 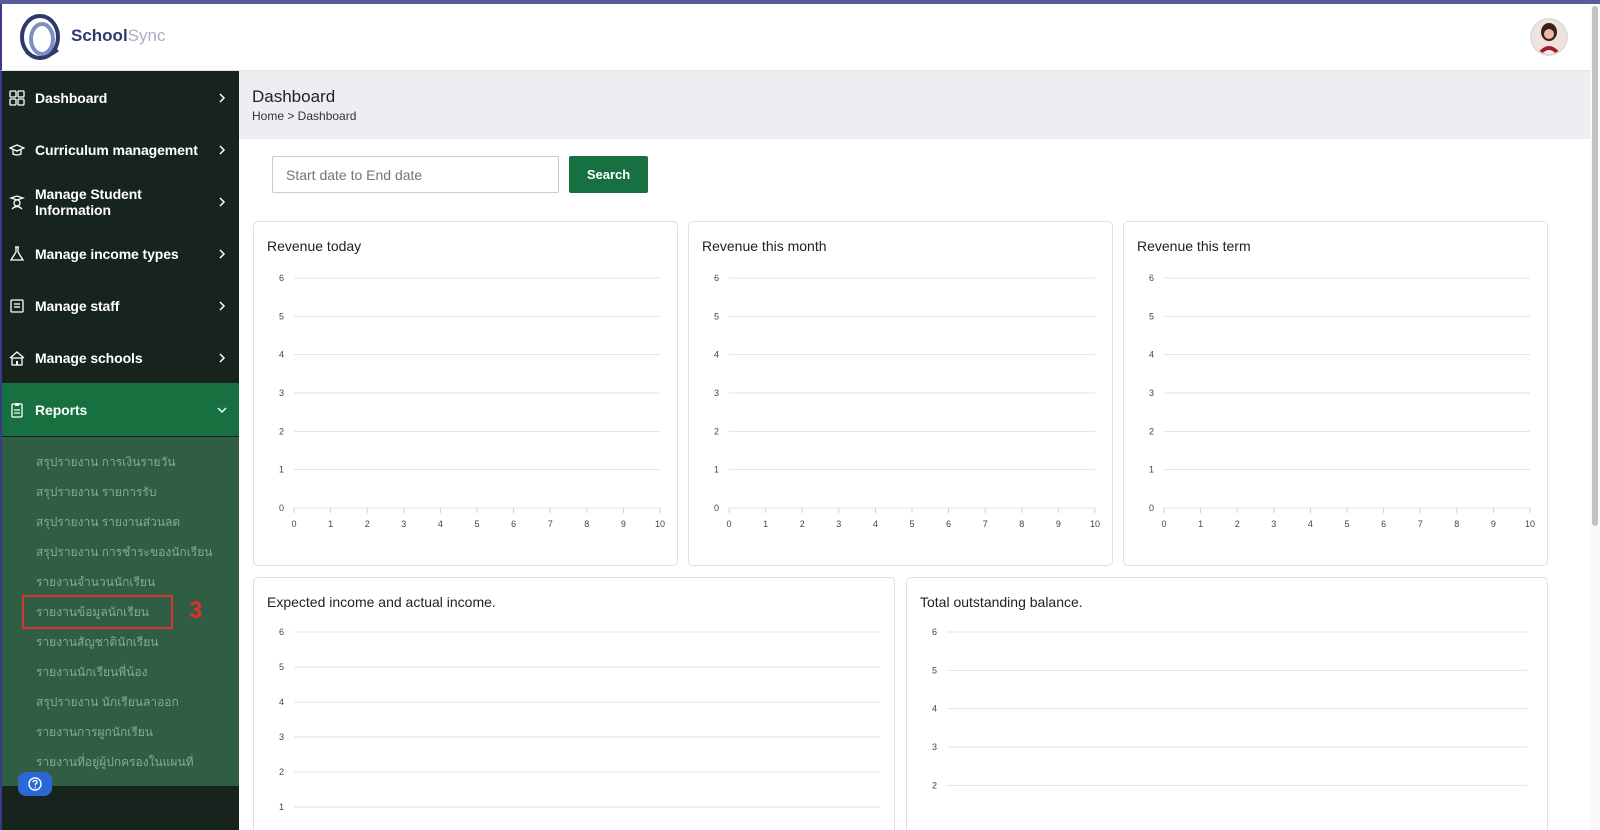 I want to click on page-scrollbar, so click(x=1595, y=417).